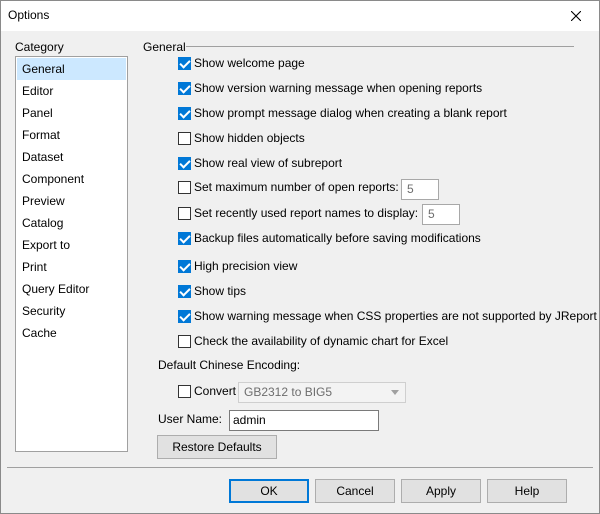  Describe the element at coordinates (441, 491) in the screenshot. I see `apply-button: Apply` at that location.